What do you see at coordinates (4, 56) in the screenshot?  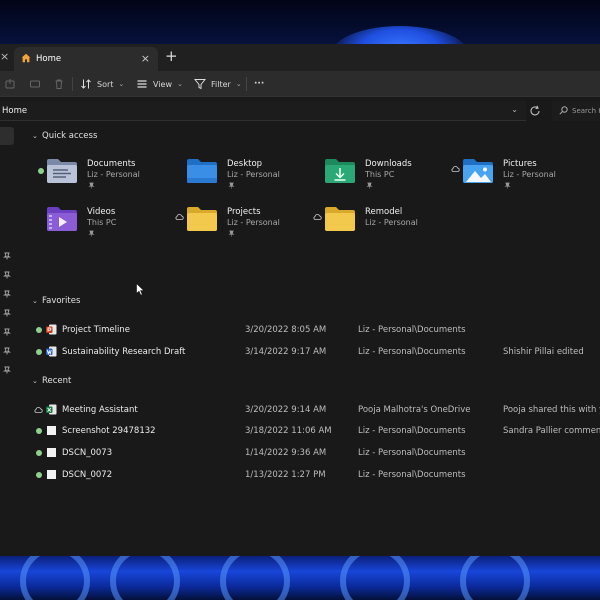 I see `previous-tab-close-icon: ×` at bounding box center [4, 56].